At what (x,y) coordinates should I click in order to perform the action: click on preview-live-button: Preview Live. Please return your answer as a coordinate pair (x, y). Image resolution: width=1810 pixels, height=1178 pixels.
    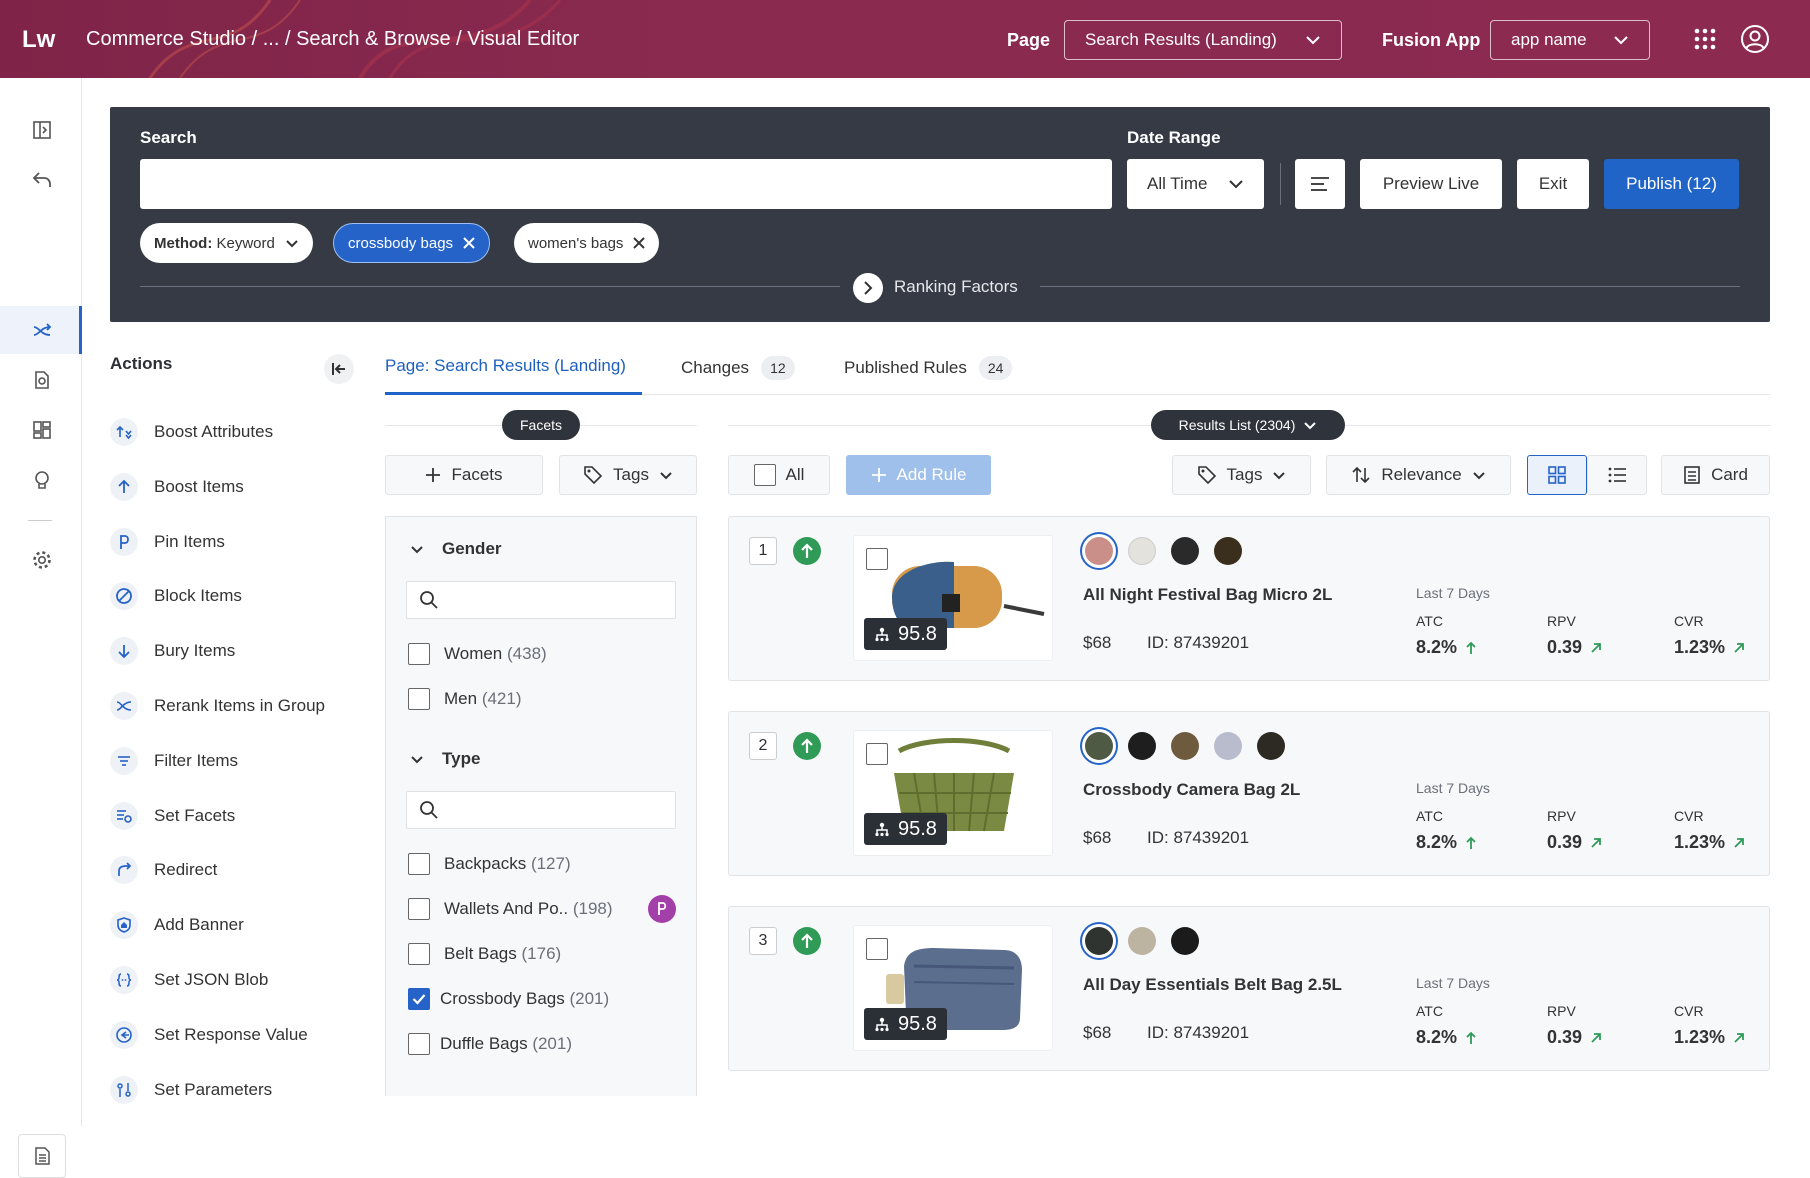
    Looking at the image, I should click on (1431, 184).